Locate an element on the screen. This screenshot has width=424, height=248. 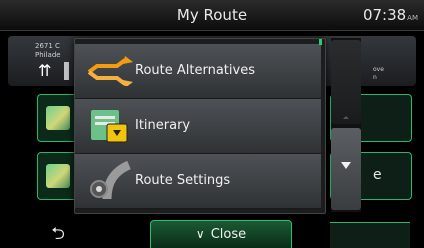
address-line2: Philade is located at coordinates (48, 55).